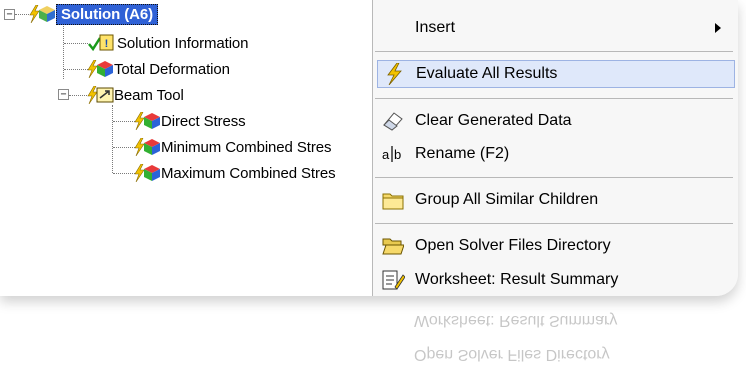 This screenshot has width=746, height=381. I want to click on tree-node-label: Minimum Combined Stres, so click(246, 147).